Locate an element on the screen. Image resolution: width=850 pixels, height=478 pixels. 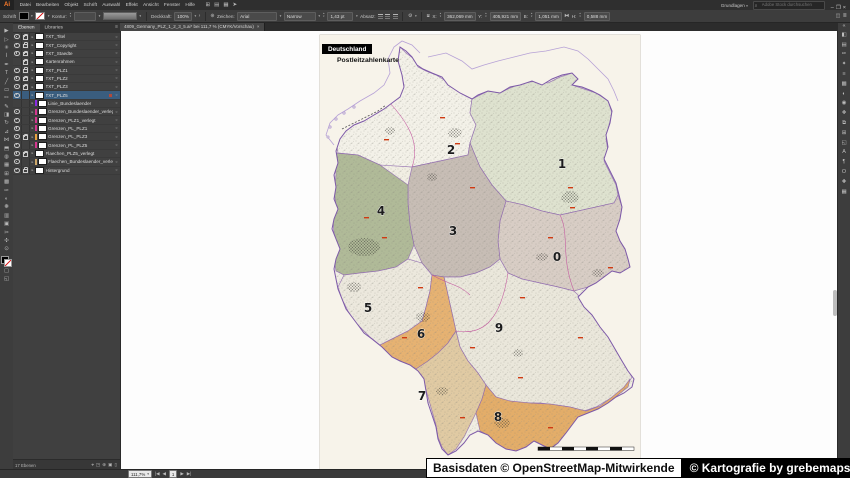
bridge-icon: ⊞ is located at coordinates (208, 5).